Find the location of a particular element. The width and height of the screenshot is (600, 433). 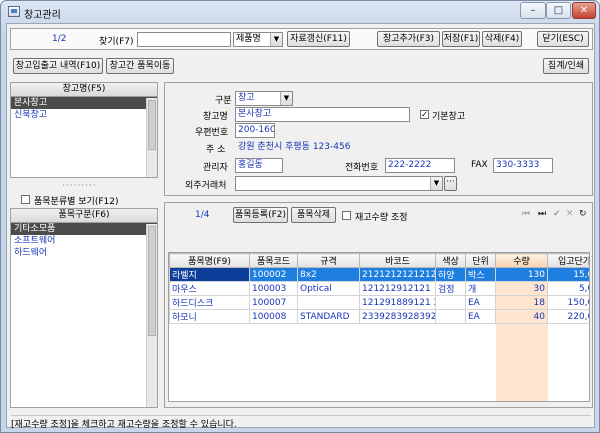

table-cell: 100008 is located at coordinates (273, 316).